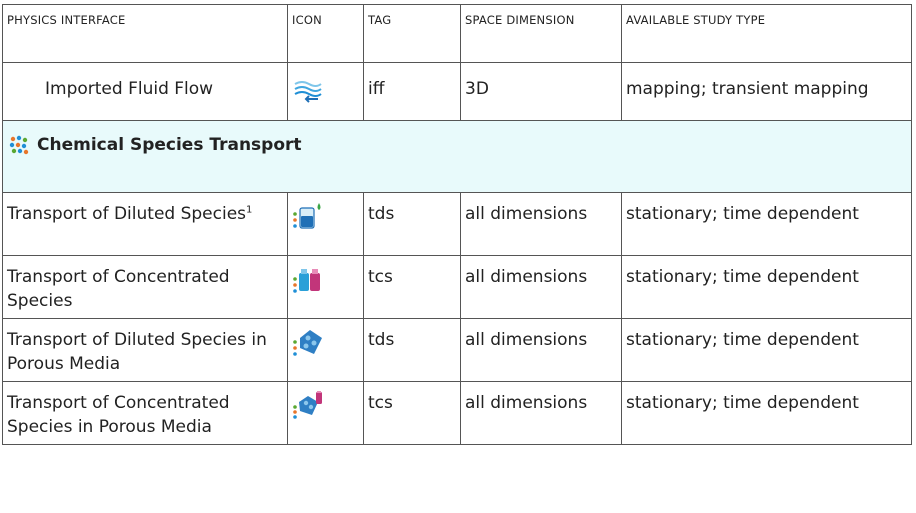  Describe the element at coordinates (766, 91) in the screenshot. I see `study-type-cell: mapping; transient mapping` at that location.